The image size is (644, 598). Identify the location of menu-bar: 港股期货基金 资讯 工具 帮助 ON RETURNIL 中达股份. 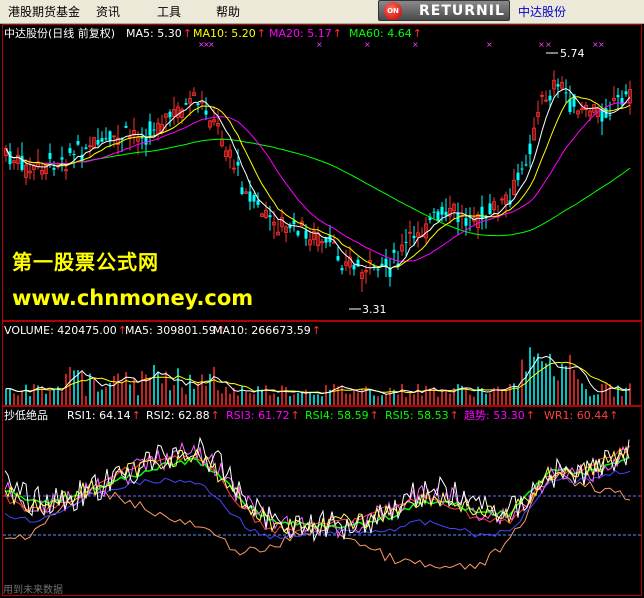
(322, 12).